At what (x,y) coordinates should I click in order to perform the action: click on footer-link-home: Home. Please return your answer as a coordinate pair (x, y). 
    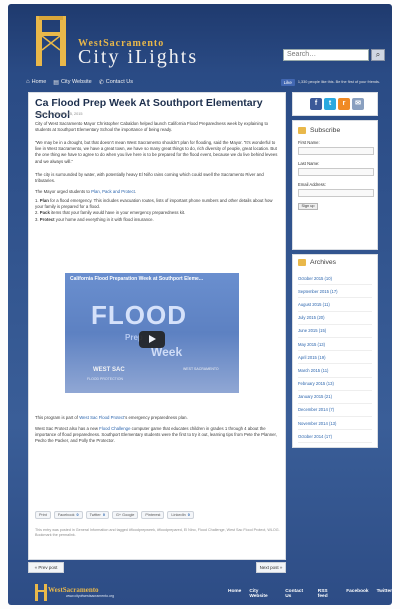
    Looking at the image, I should click on (234, 594).